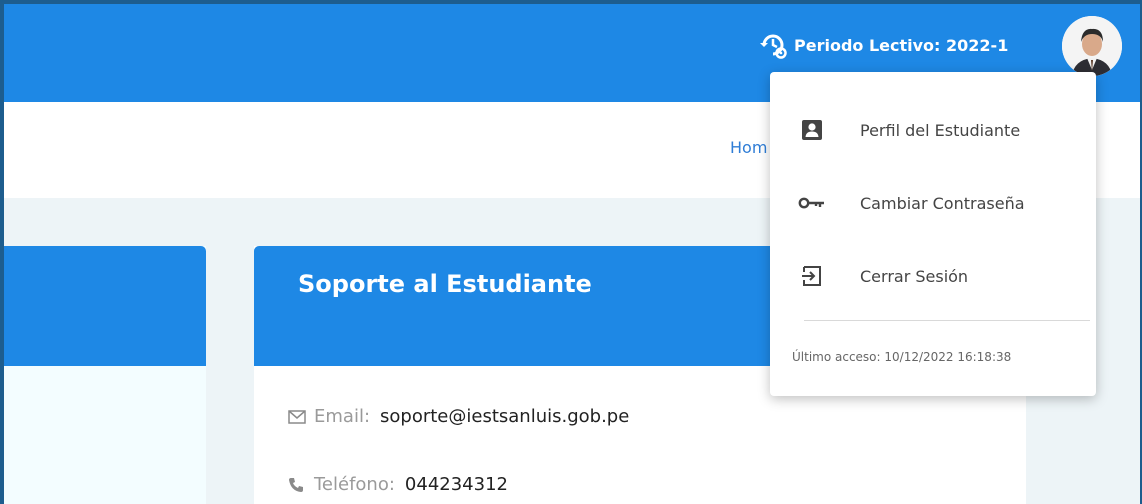  What do you see at coordinates (398, 484) in the screenshot?
I see `phone-row: Teléfono: 044234312` at bounding box center [398, 484].